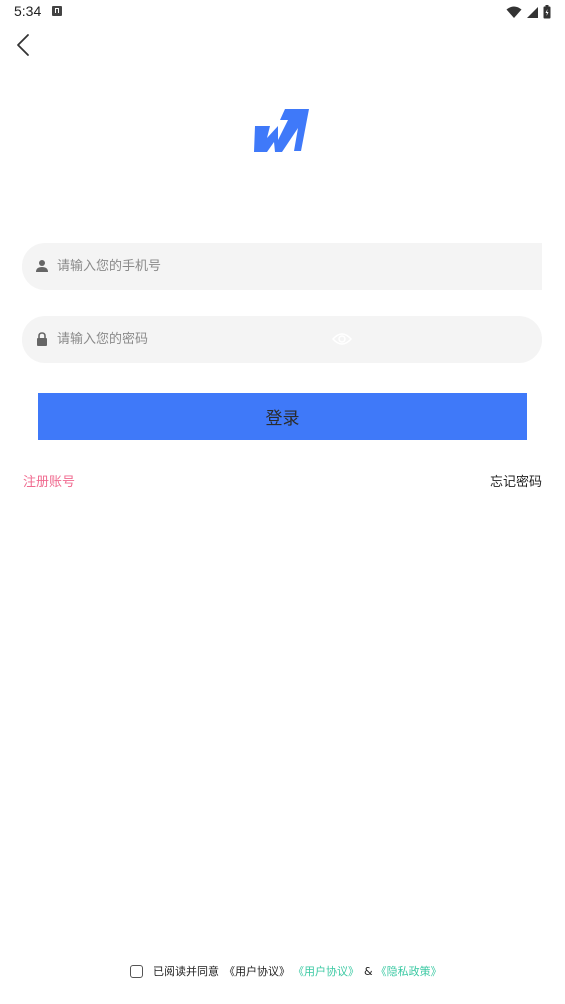 The image size is (565, 1004). Describe the element at coordinates (282, 12) in the screenshot. I see `status-bar: 5:34` at that location.